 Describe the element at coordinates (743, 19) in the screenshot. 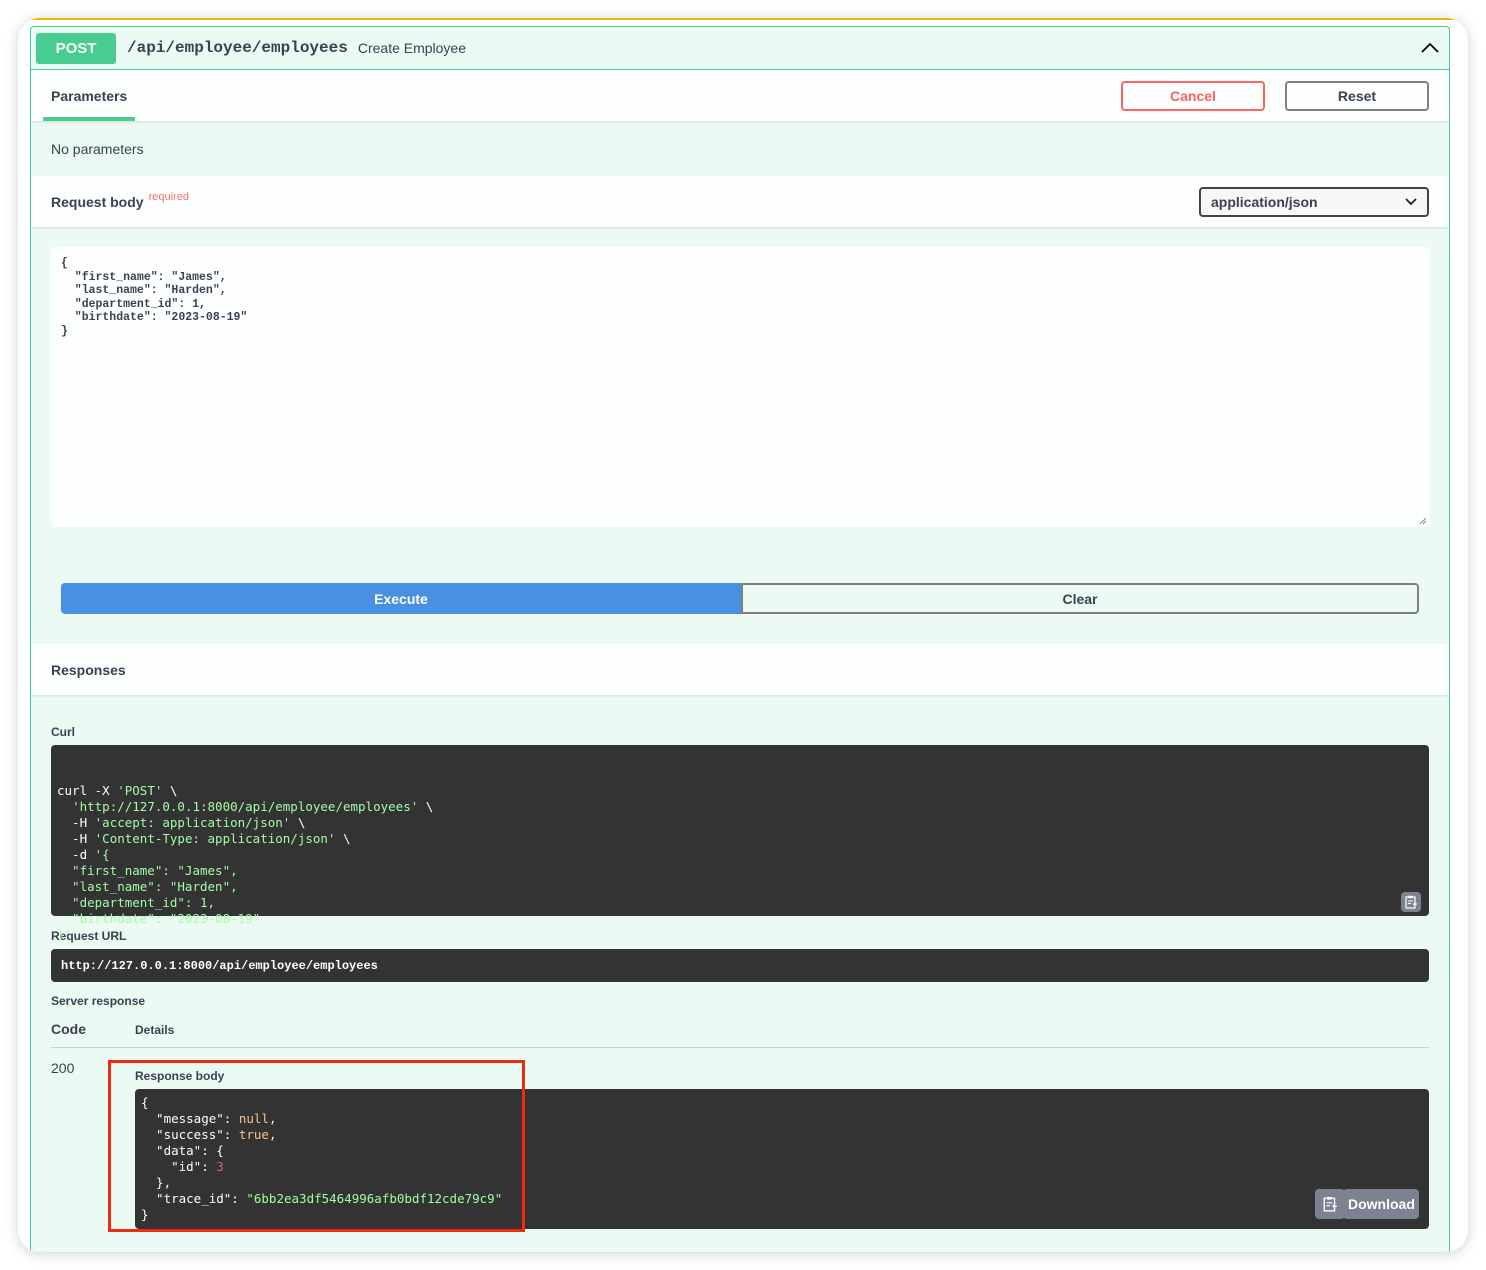

I see `top-accent-line` at that location.